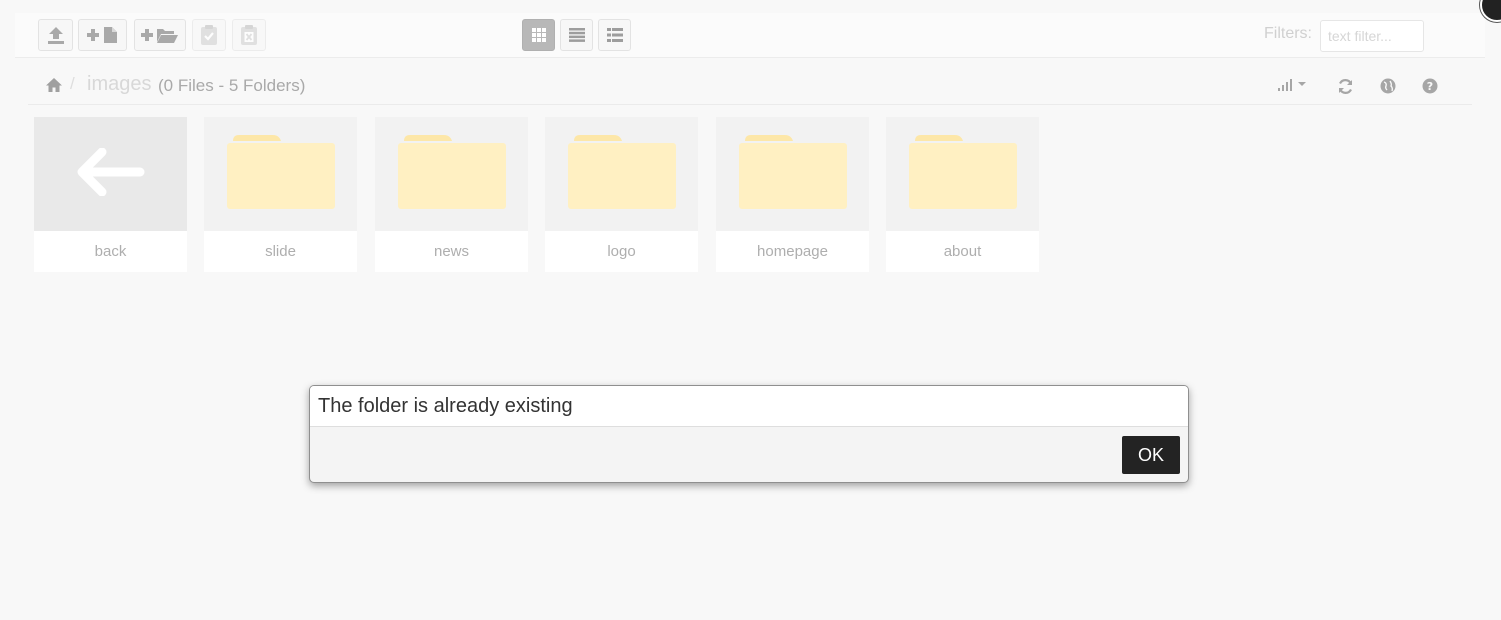 This screenshot has width=1501, height=620. I want to click on columns-view-button, so click(614, 35).